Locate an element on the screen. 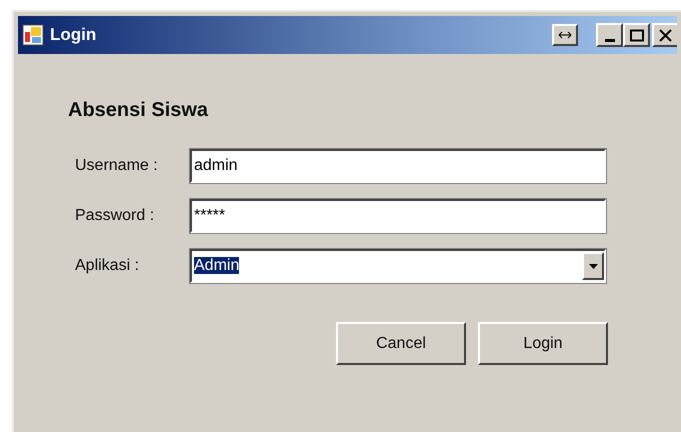 This screenshot has width=681, height=432. field-label: Aplikasi : is located at coordinates (107, 266).